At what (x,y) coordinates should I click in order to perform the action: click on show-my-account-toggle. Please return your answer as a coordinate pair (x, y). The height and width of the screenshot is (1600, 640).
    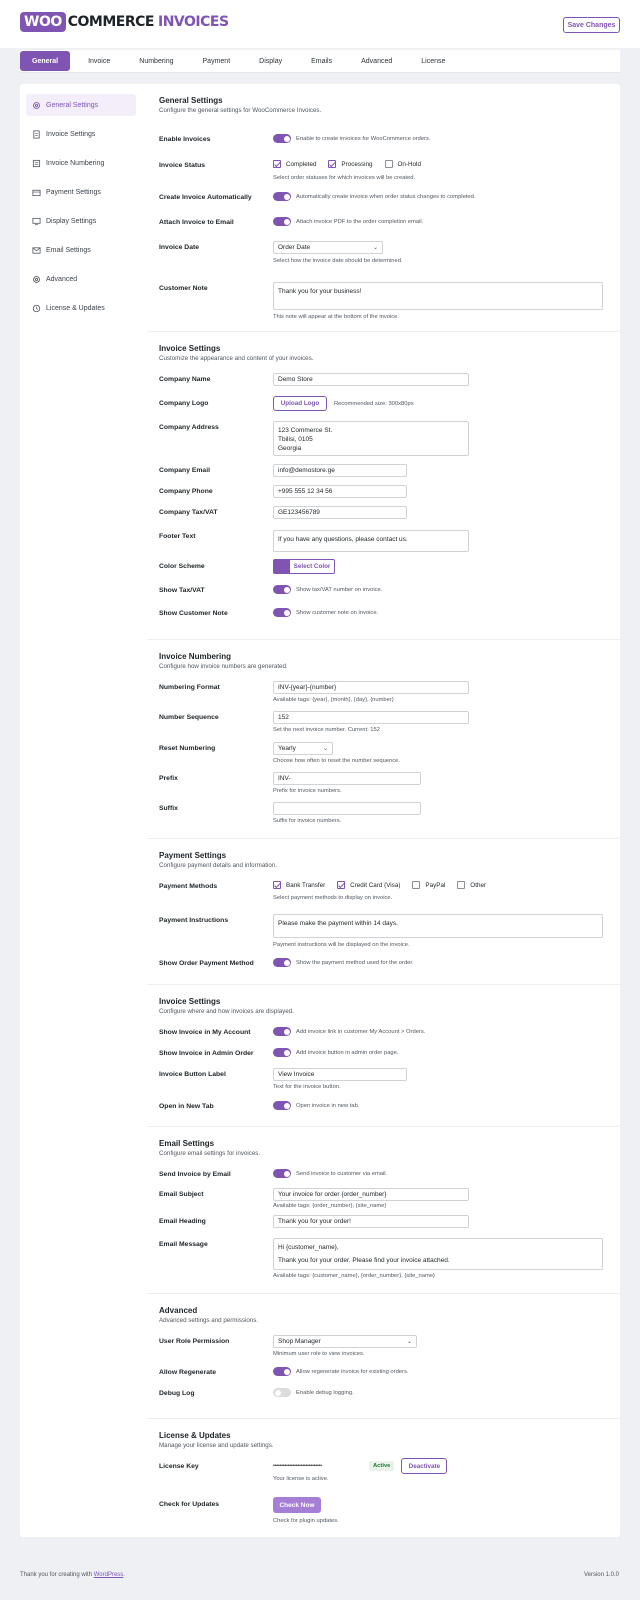
    Looking at the image, I should click on (282, 1031).